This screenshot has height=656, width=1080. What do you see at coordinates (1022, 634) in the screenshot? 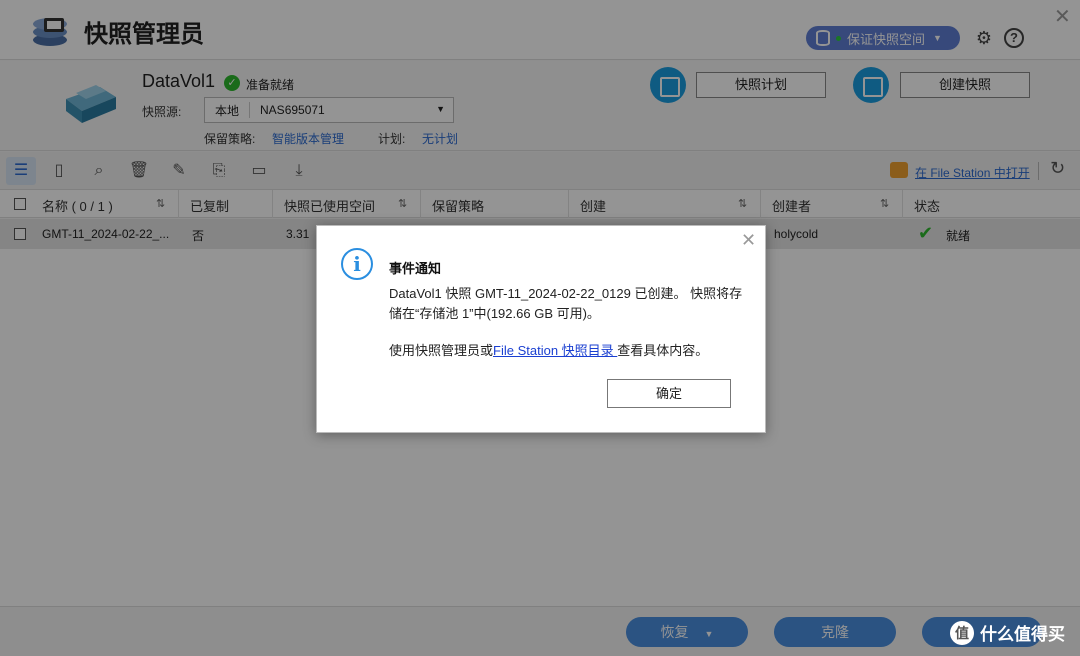
I see `watermark-text: 什么值得买` at bounding box center [1022, 634].